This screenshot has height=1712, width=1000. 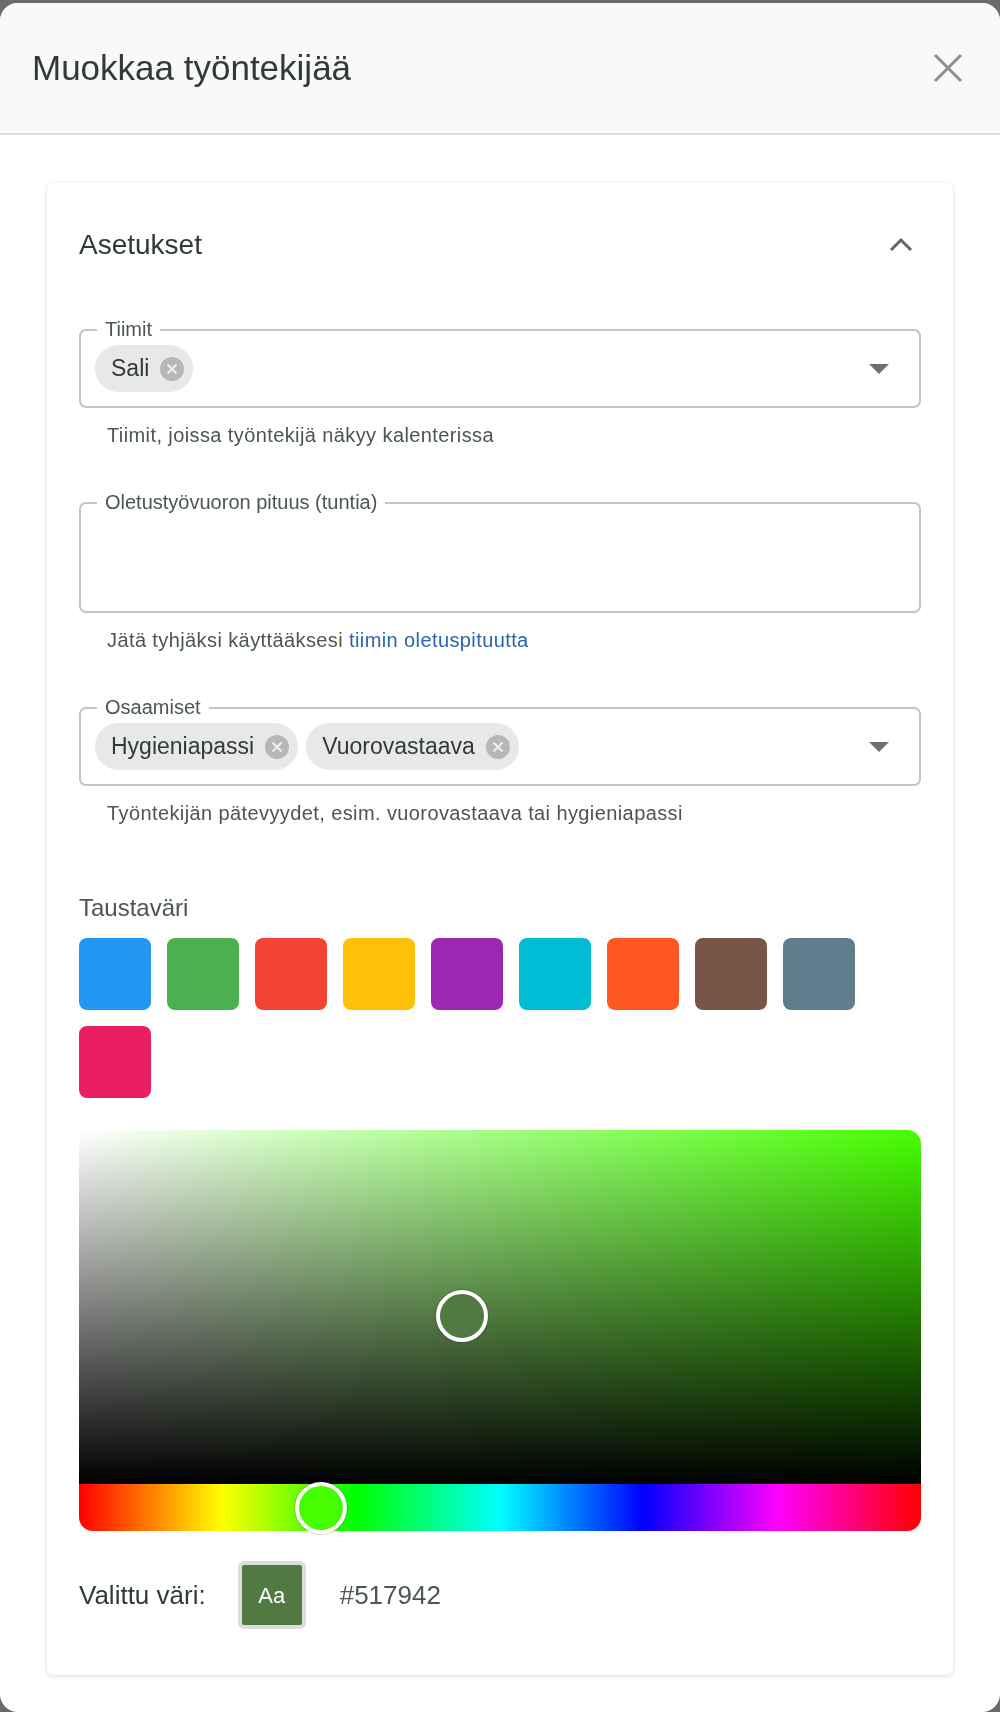 What do you see at coordinates (500, 1507) in the screenshot?
I see `hue-slider` at bounding box center [500, 1507].